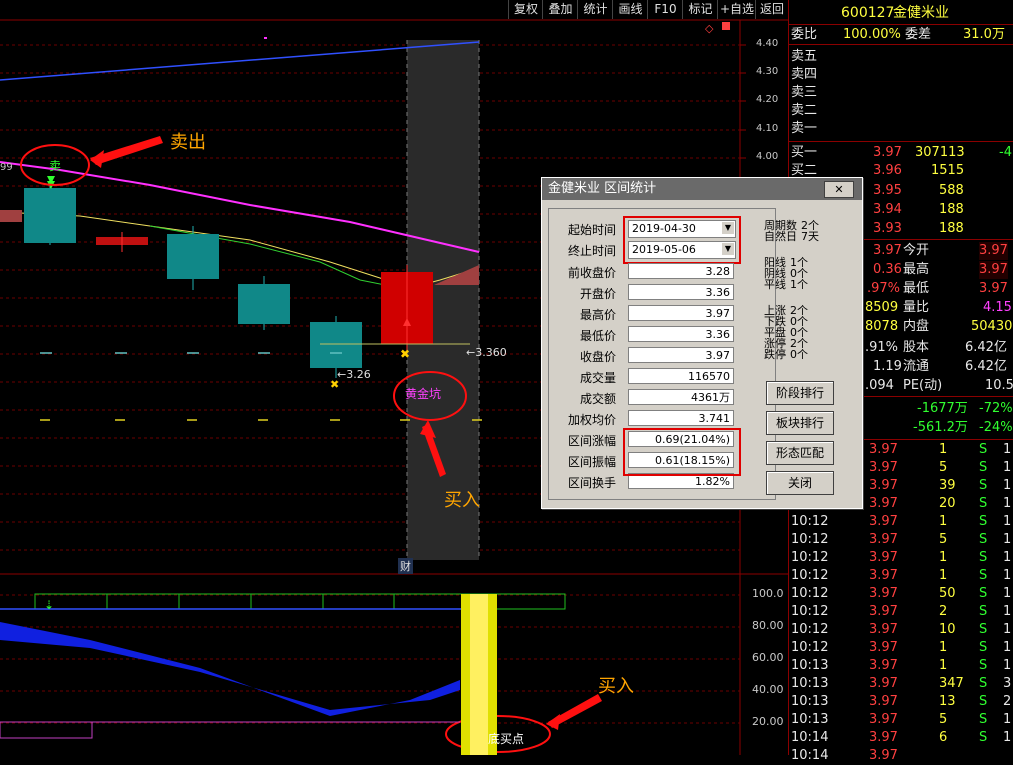 Image resolution: width=1013 pixels, height=765 pixels. I want to click on pattern-match-button: 形态匹配, so click(800, 453).